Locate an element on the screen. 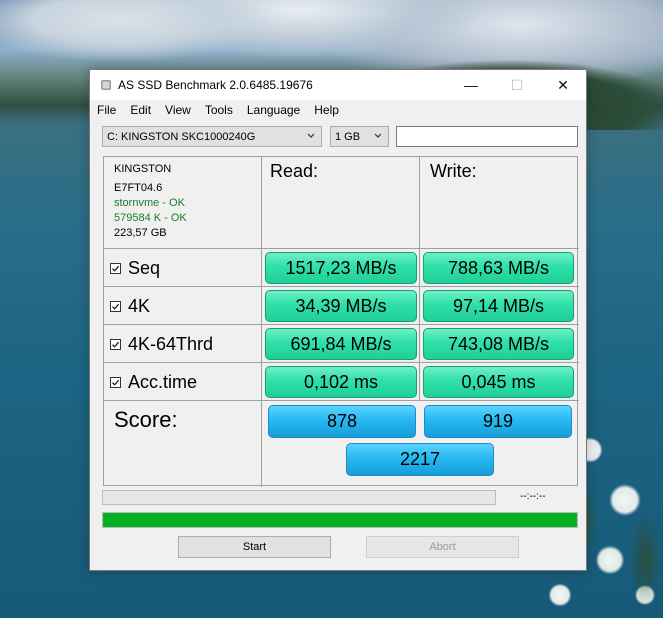  drive-firmware: E7FT04.6 is located at coordinates (138, 188).